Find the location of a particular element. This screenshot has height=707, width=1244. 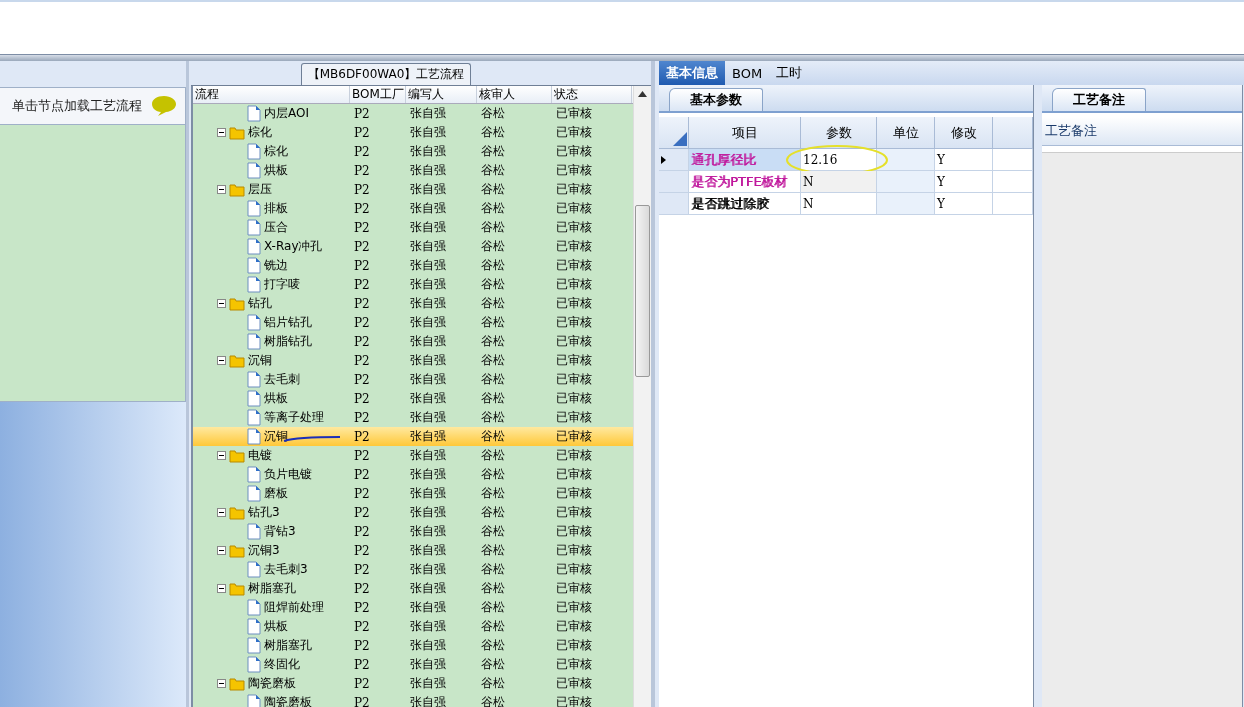

scroll-up-icon is located at coordinates (642, 94).